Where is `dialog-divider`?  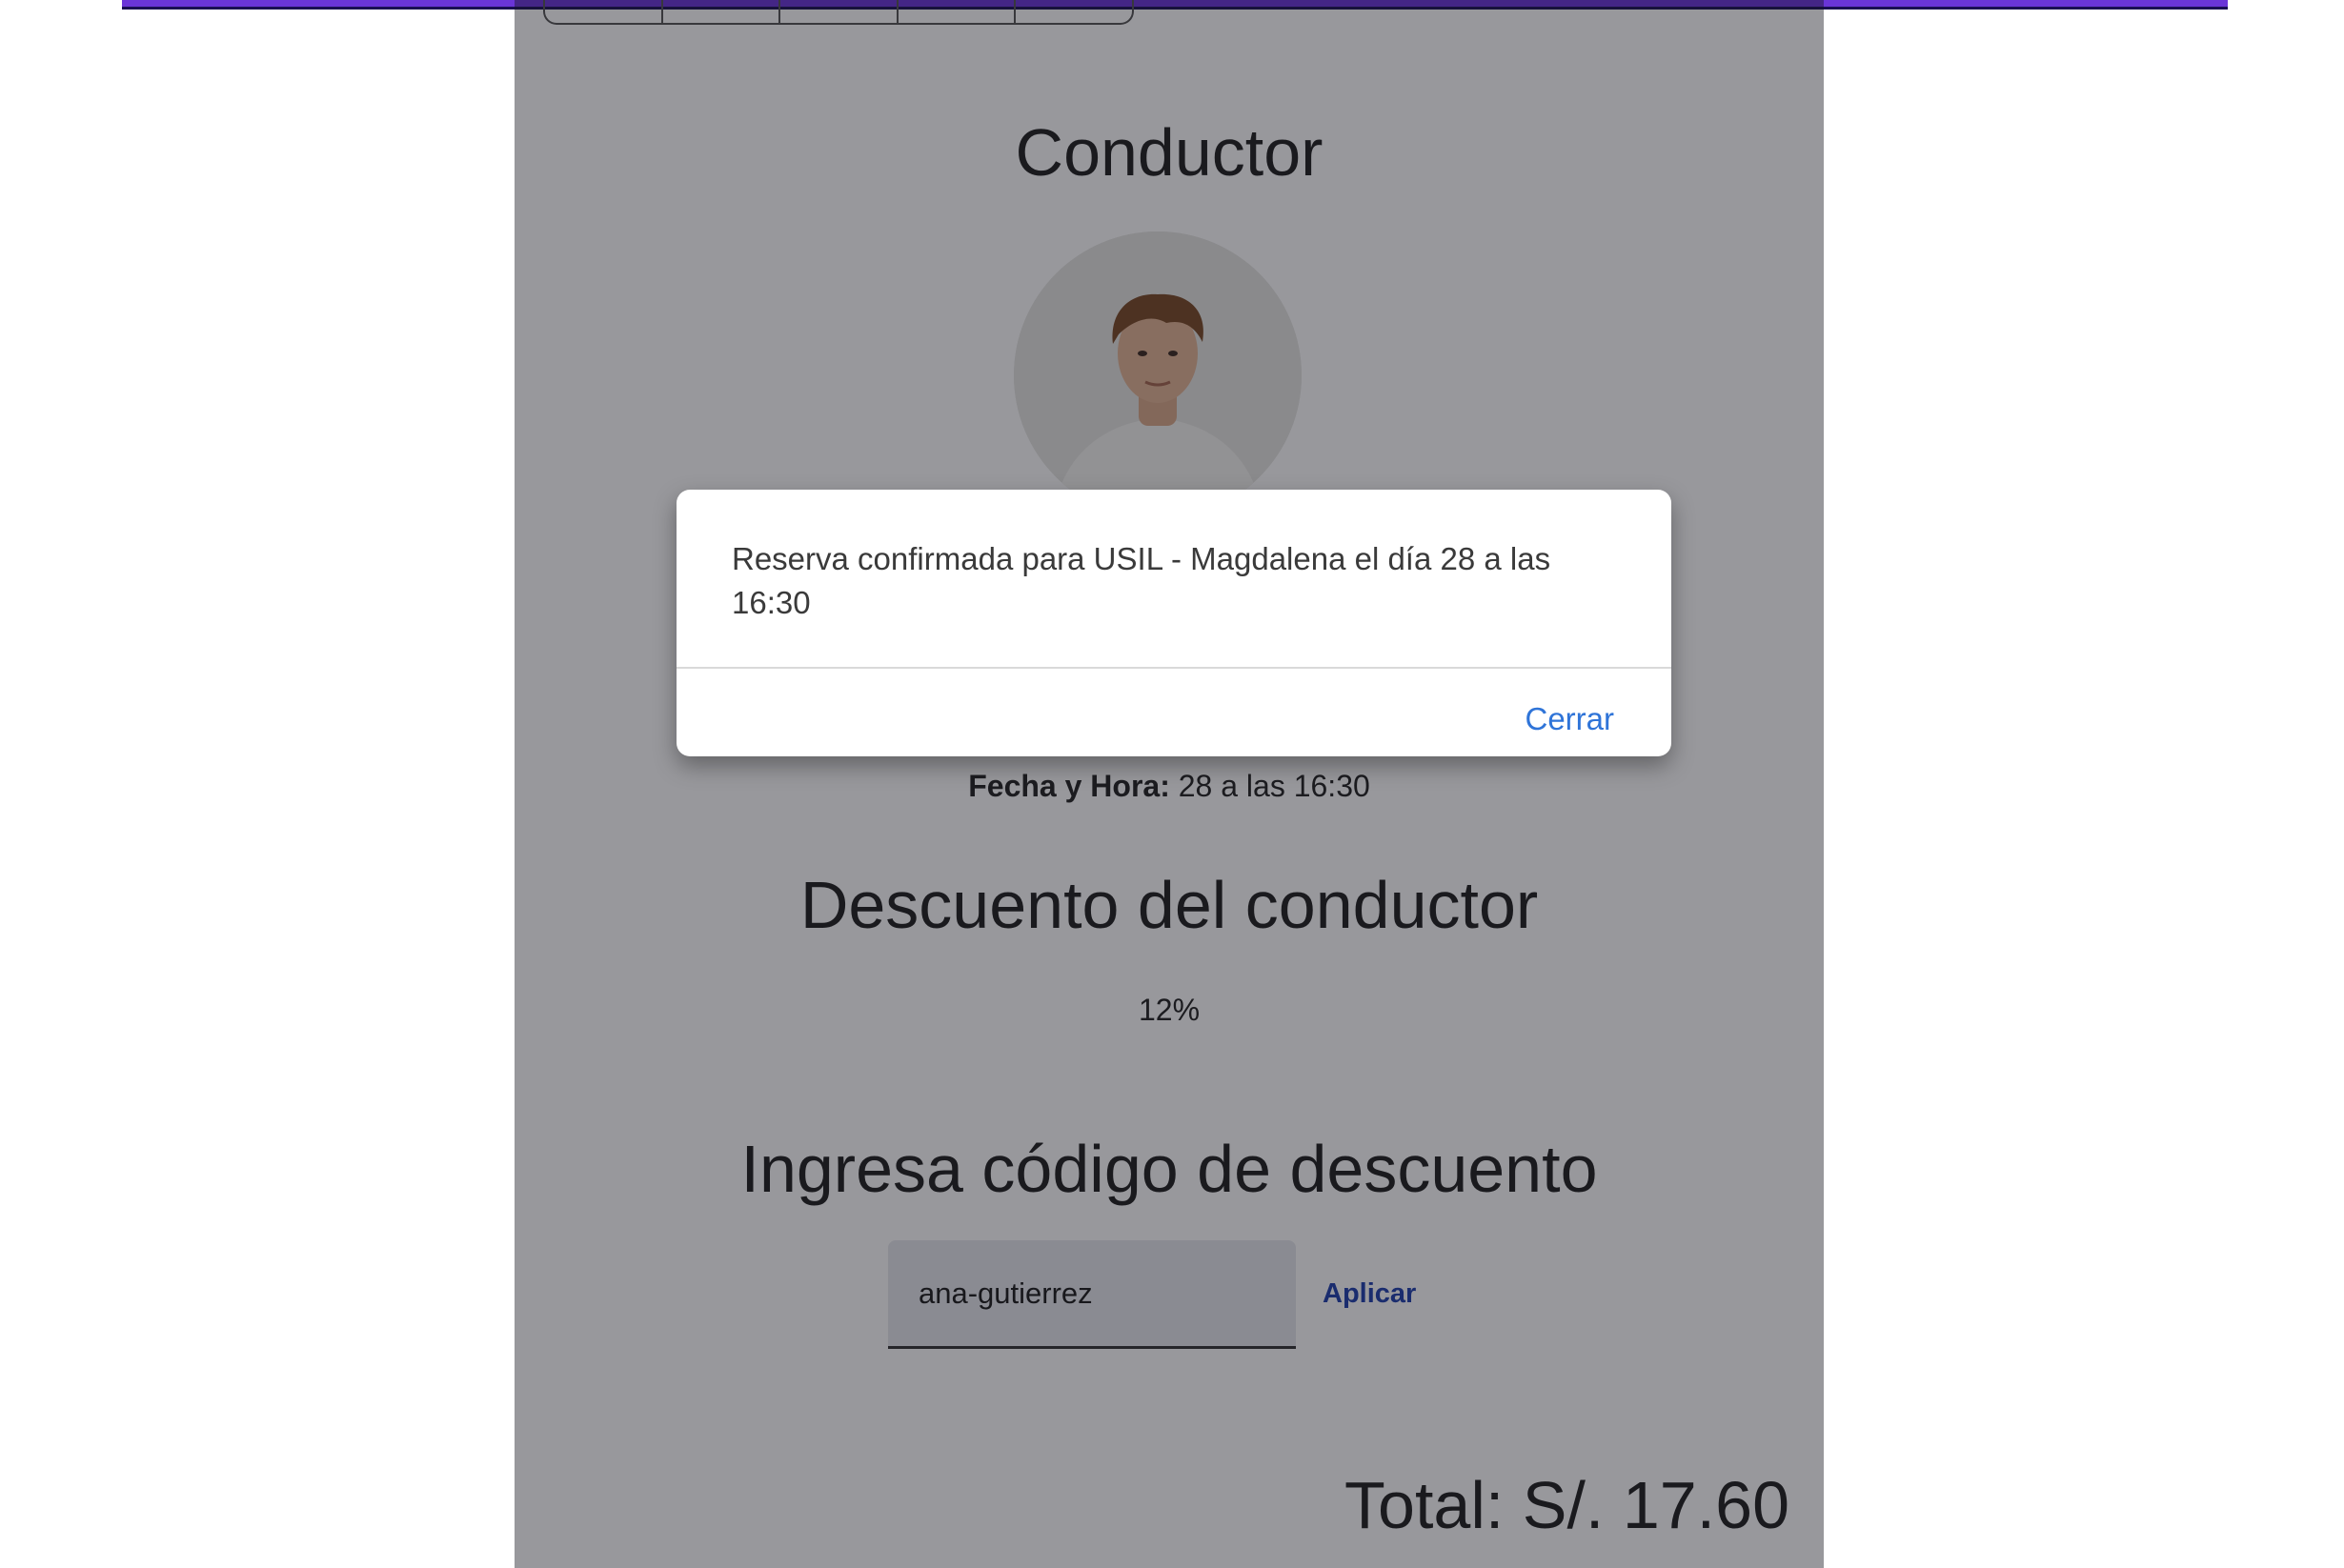 dialog-divider is located at coordinates (1174, 668).